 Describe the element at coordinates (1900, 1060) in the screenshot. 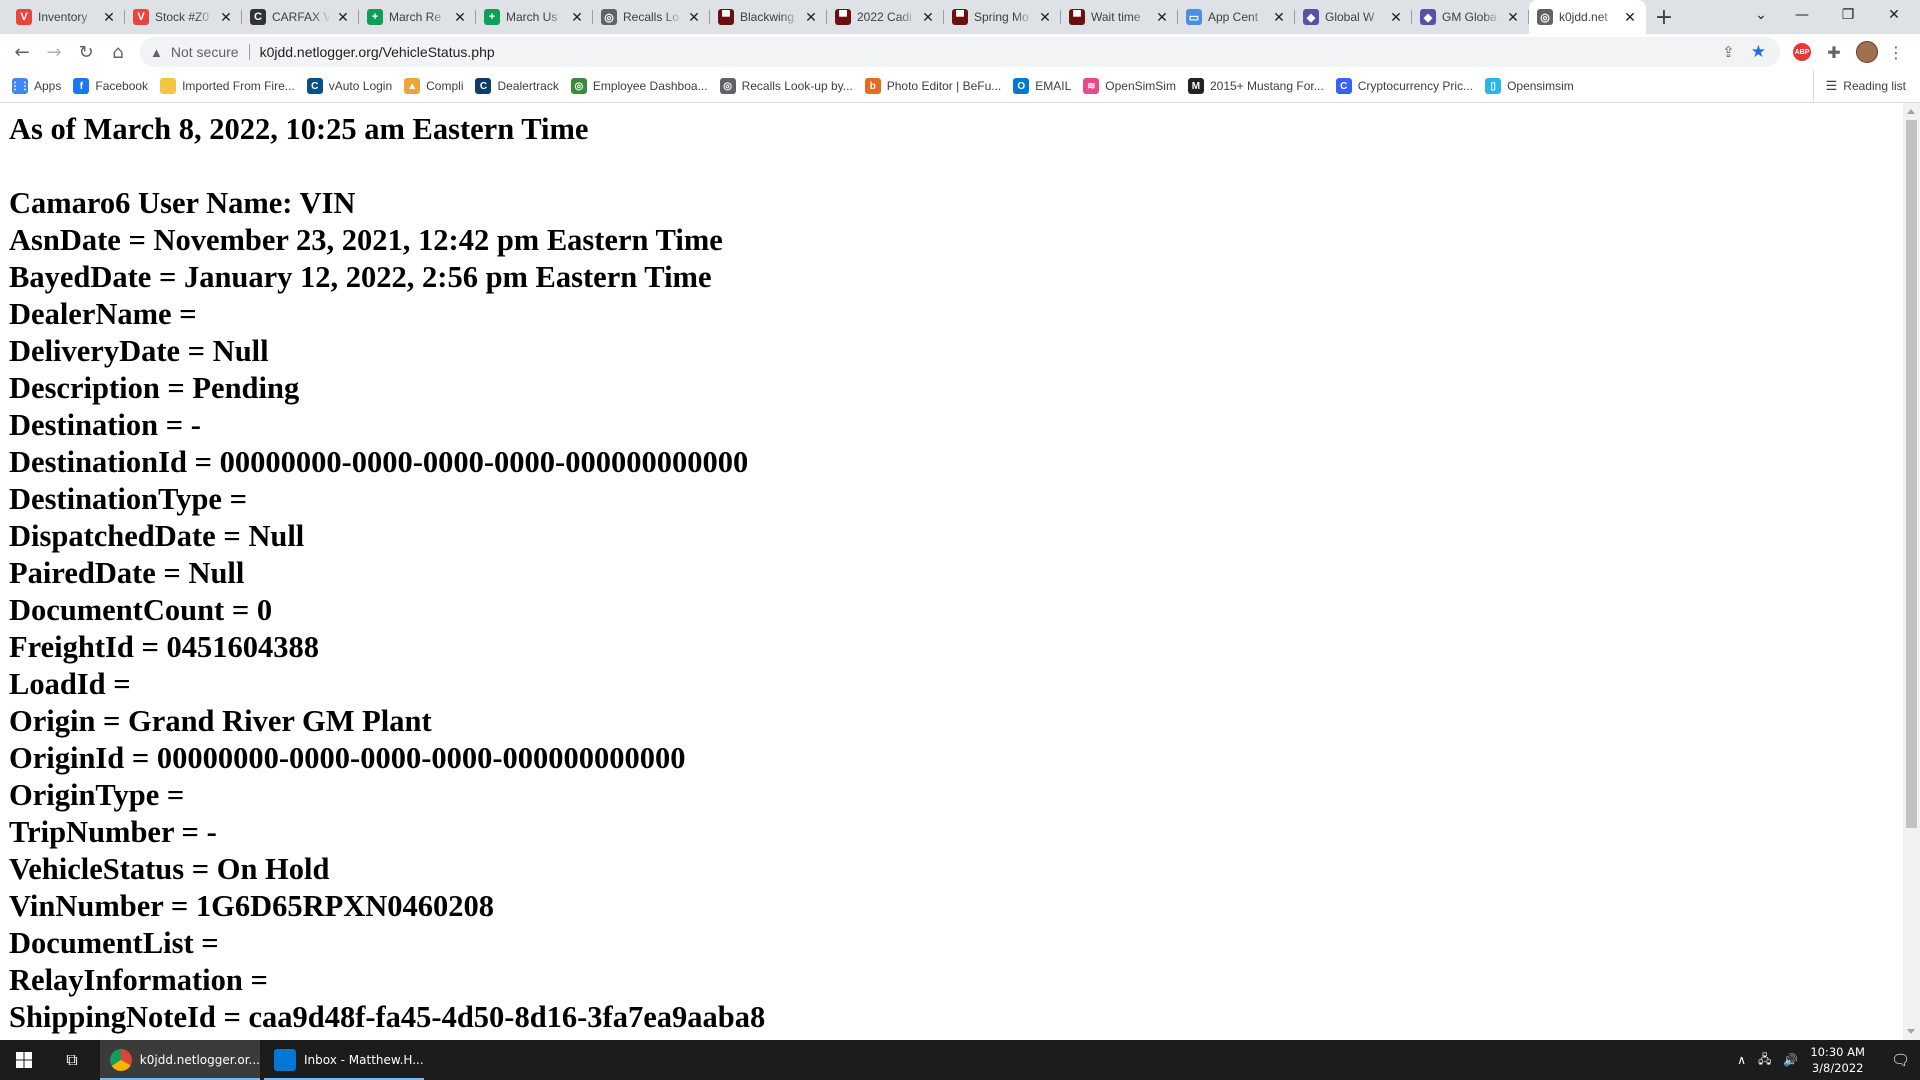

I see `notifications-icon: 🗨` at that location.